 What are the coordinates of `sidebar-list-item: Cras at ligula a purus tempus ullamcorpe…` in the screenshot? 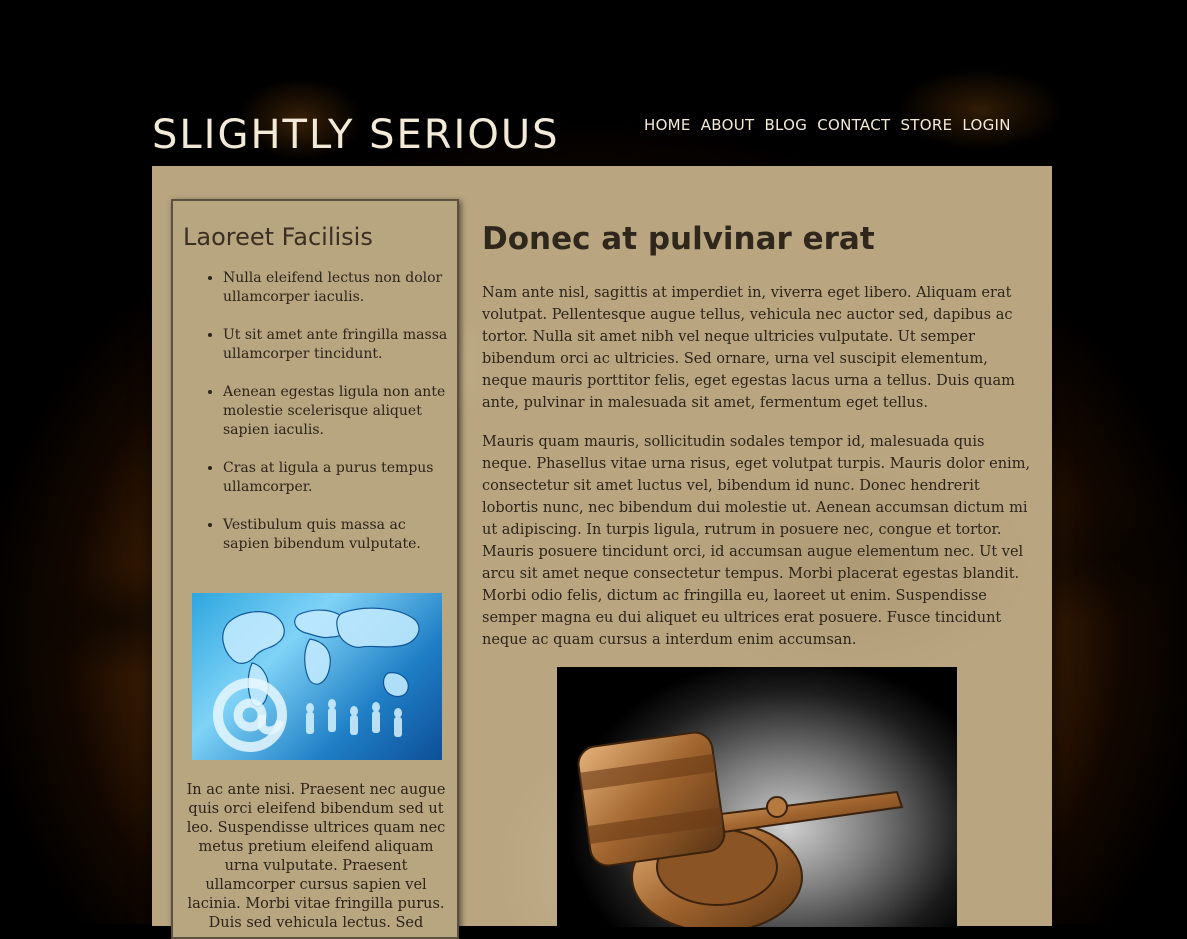 It's located at (338, 478).